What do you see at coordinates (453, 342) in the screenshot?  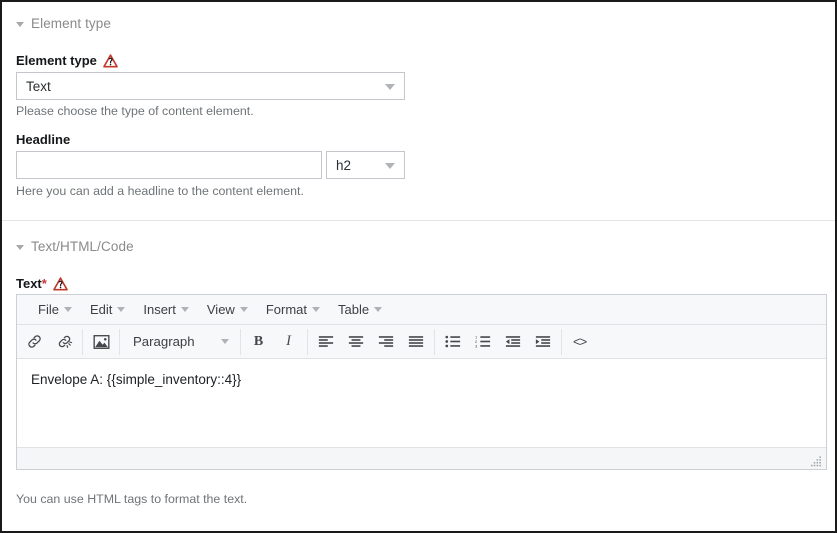 I see `bullet-list-icon` at bounding box center [453, 342].